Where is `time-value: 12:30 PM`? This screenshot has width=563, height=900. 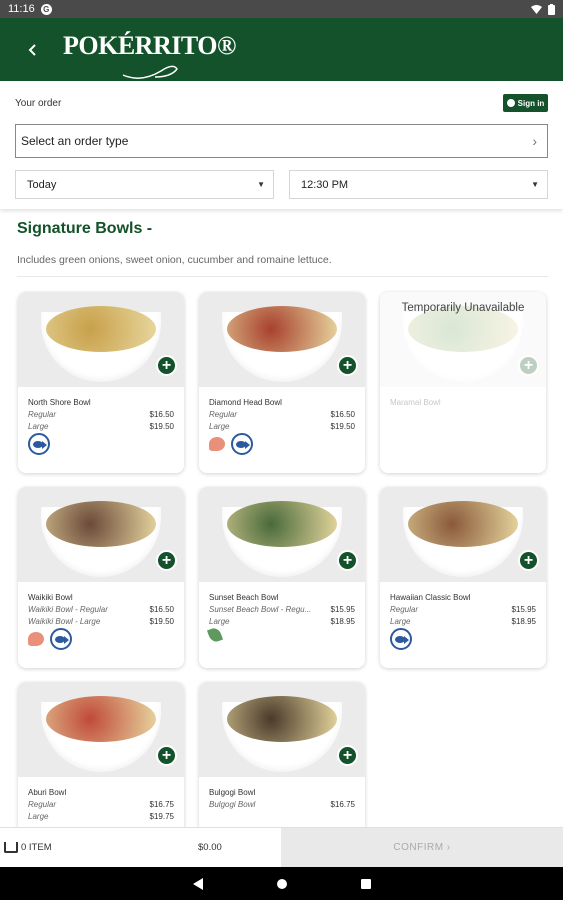 time-value: 12:30 PM is located at coordinates (325, 184).